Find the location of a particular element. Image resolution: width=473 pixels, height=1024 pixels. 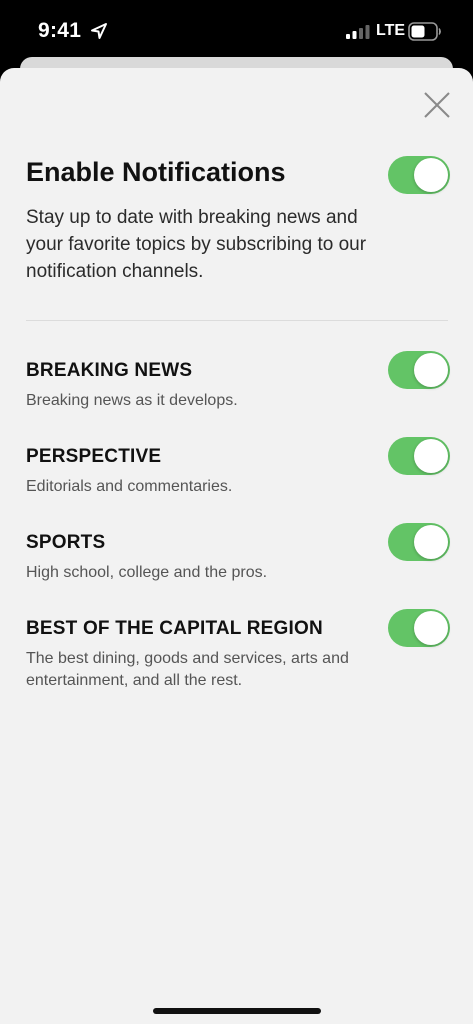

enable-notifications-toggle is located at coordinates (419, 175).